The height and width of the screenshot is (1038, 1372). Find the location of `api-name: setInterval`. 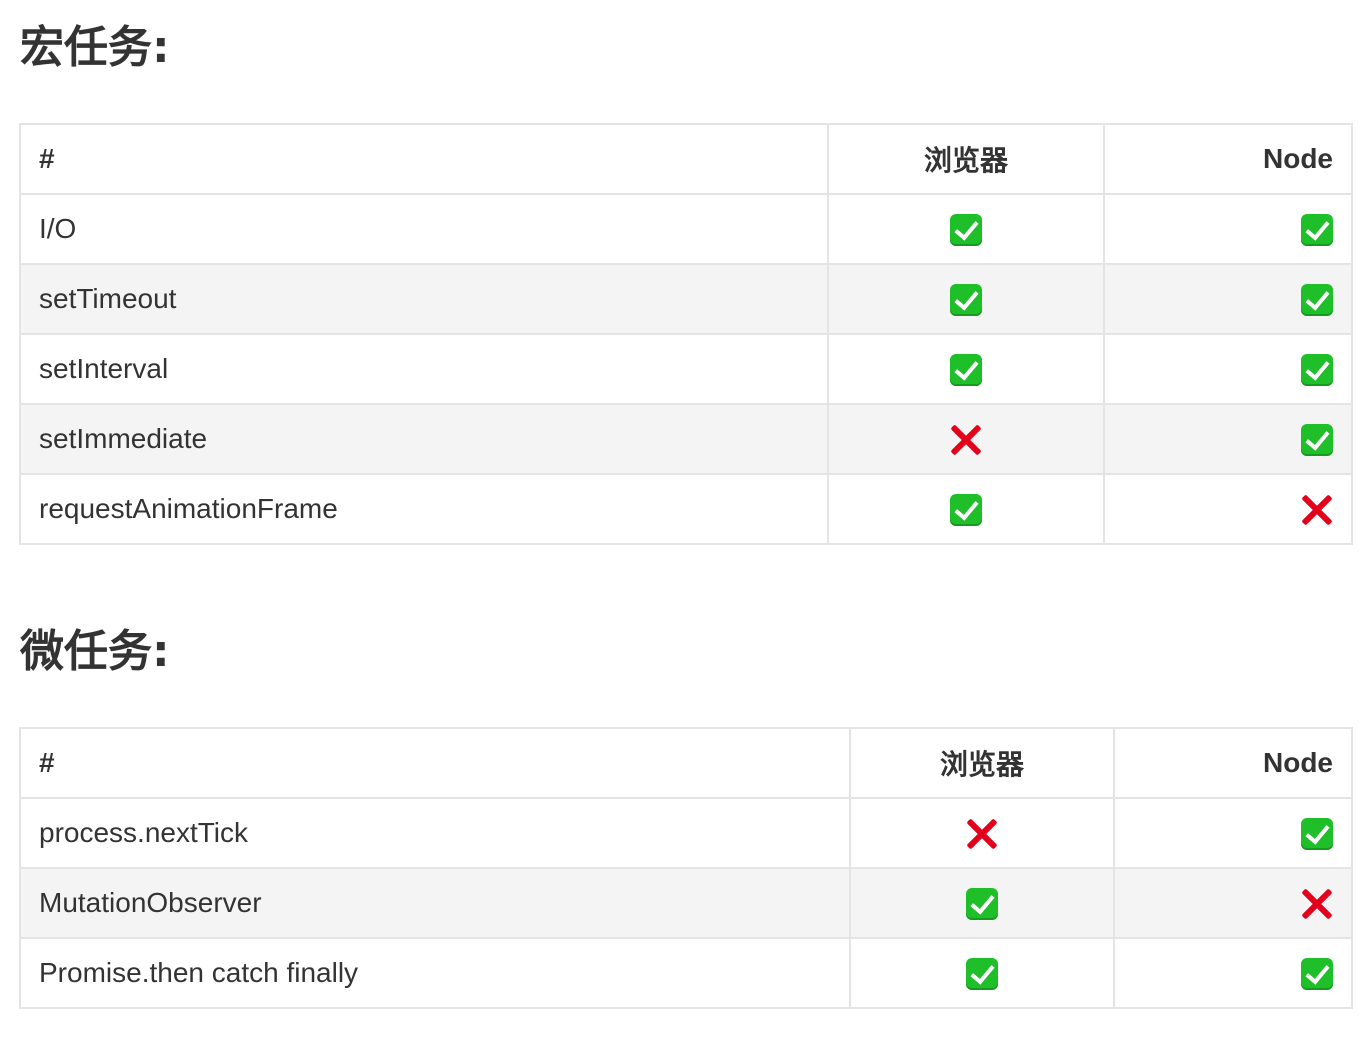

api-name: setInterval is located at coordinates (424, 369).